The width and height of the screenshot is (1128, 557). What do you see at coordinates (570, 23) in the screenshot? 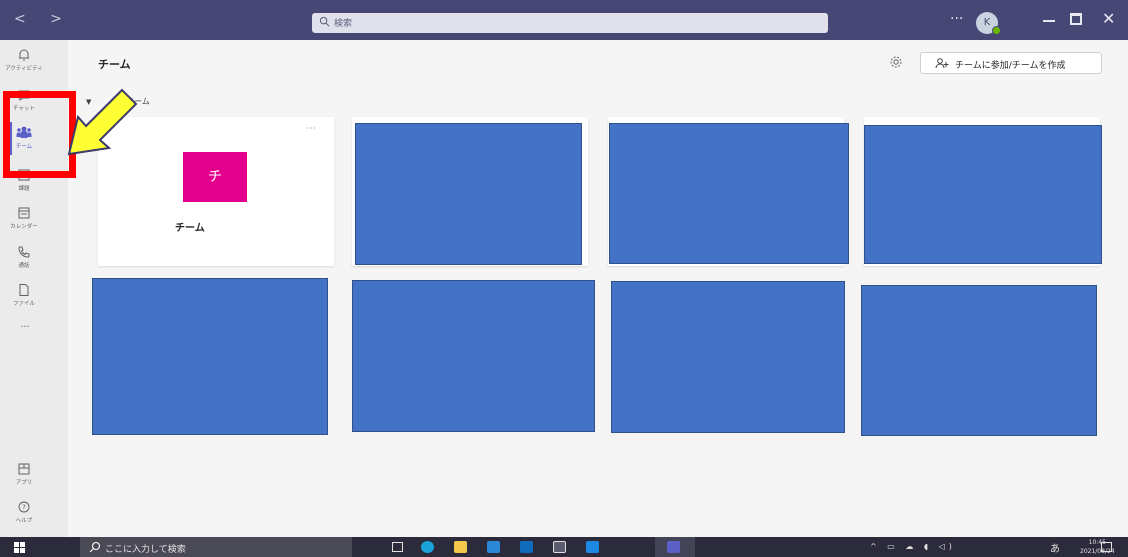
I see `search-input: 検索` at bounding box center [570, 23].